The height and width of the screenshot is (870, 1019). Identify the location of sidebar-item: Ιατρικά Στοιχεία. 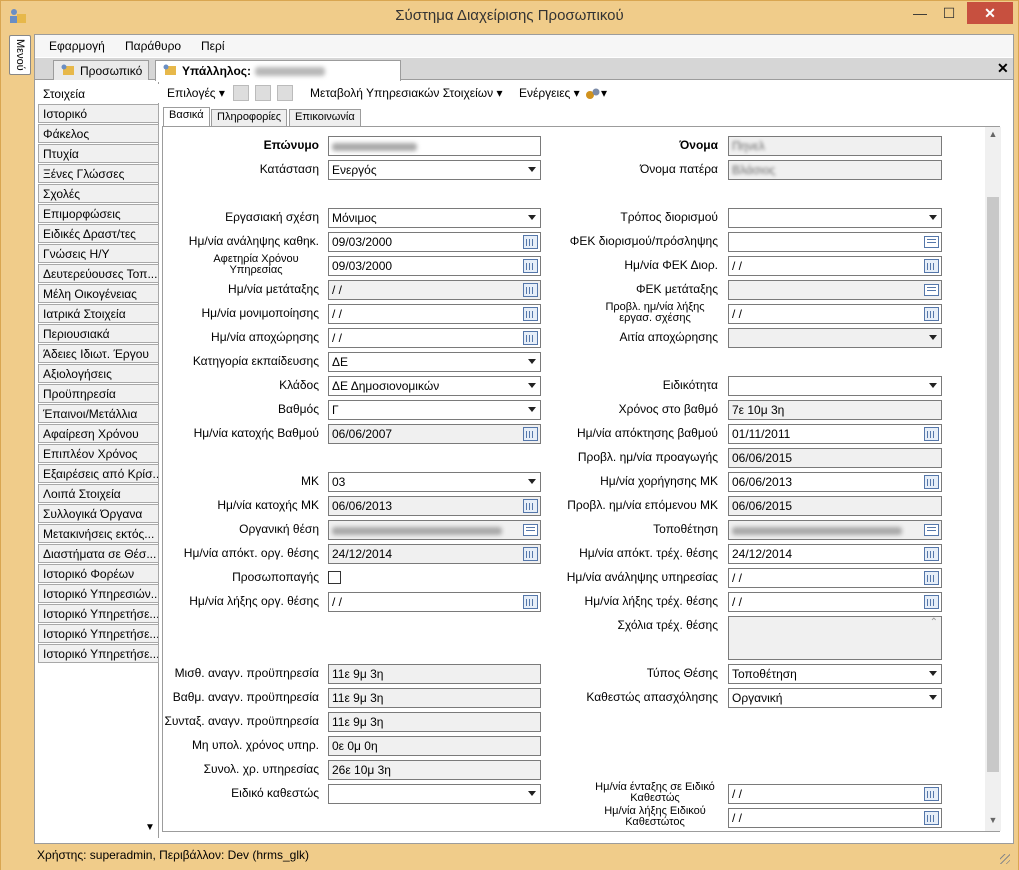
(98, 313).